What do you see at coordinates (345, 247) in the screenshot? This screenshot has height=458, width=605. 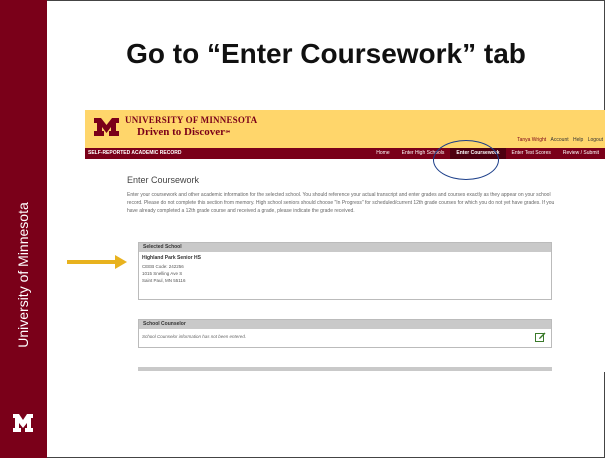 I see `selected-school-heading: Selected School` at bounding box center [345, 247].